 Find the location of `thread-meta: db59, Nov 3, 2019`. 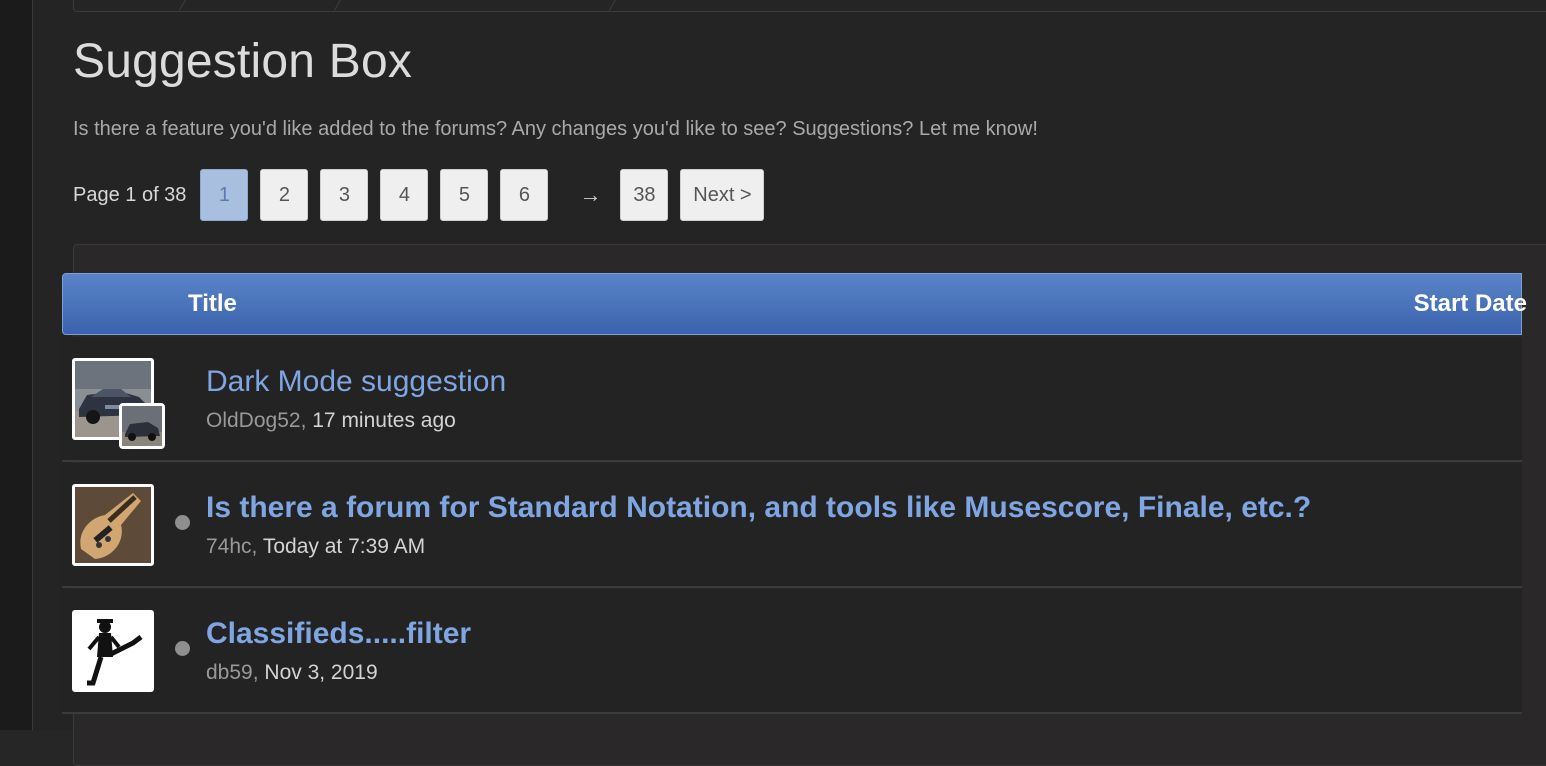

thread-meta: db59, Nov 3, 2019 is located at coordinates (292, 673).